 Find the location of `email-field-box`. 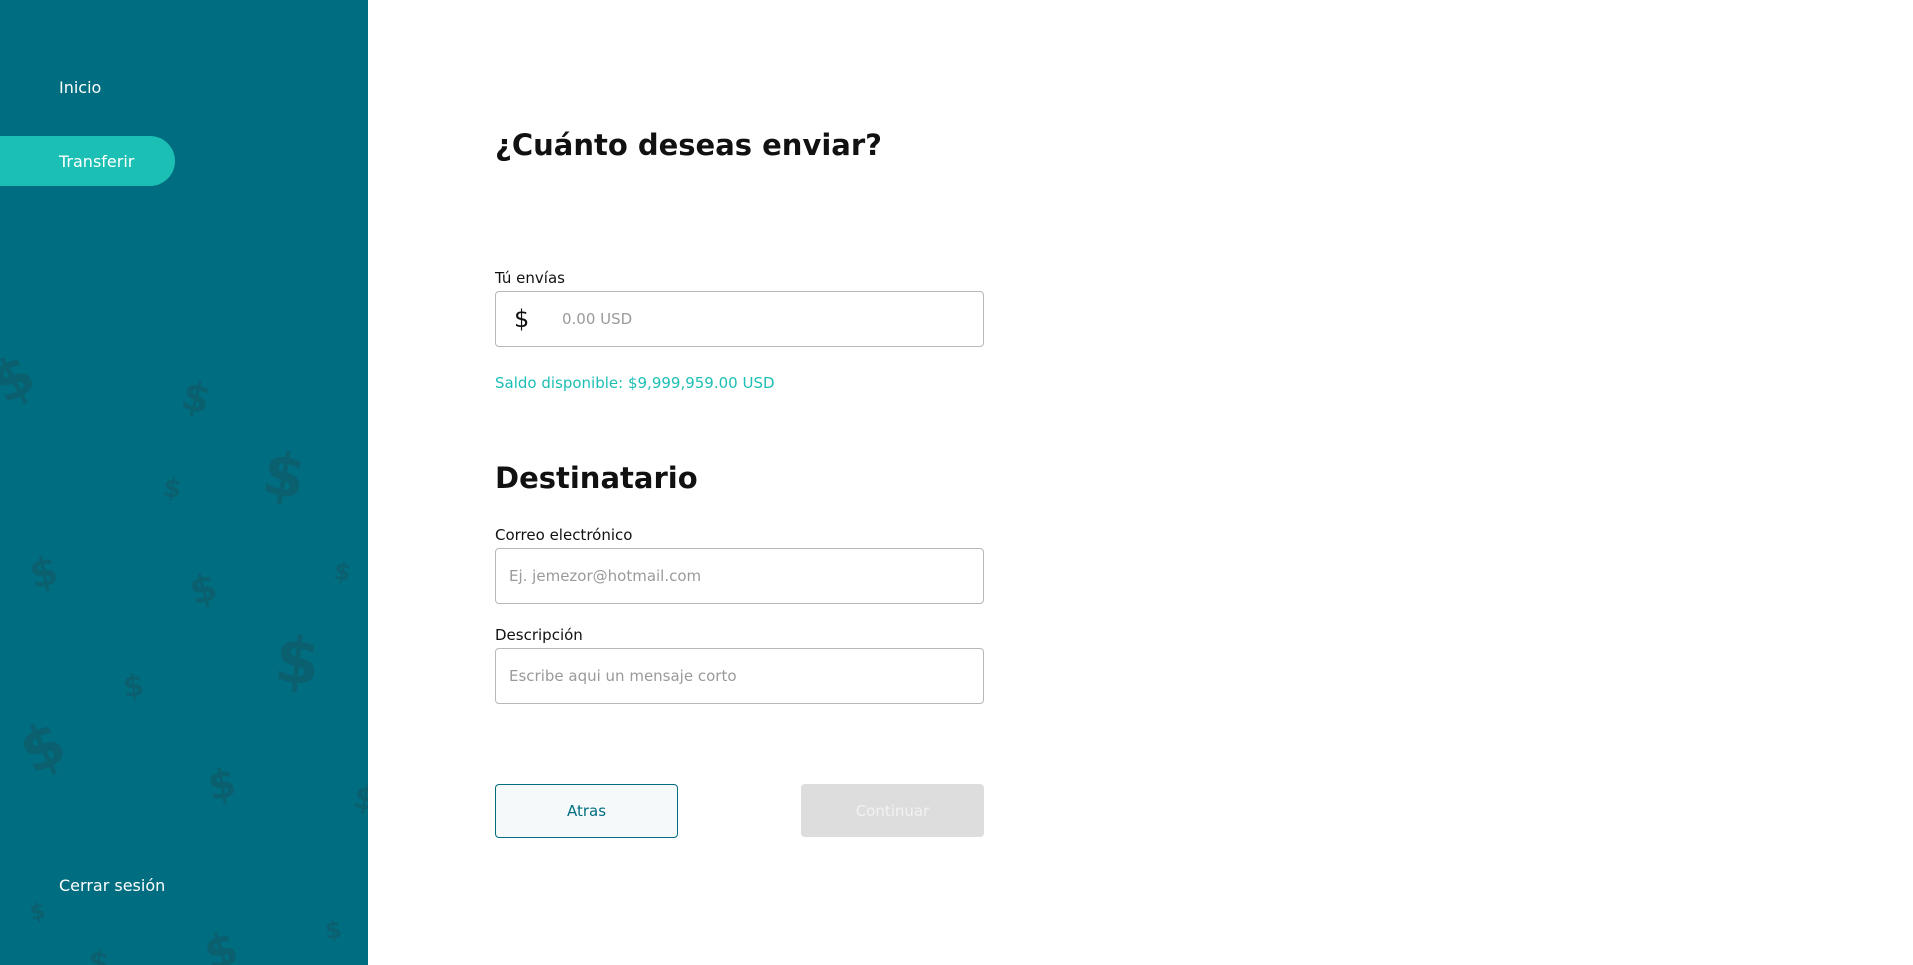

email-field-box is located at coordinates (739, 576).